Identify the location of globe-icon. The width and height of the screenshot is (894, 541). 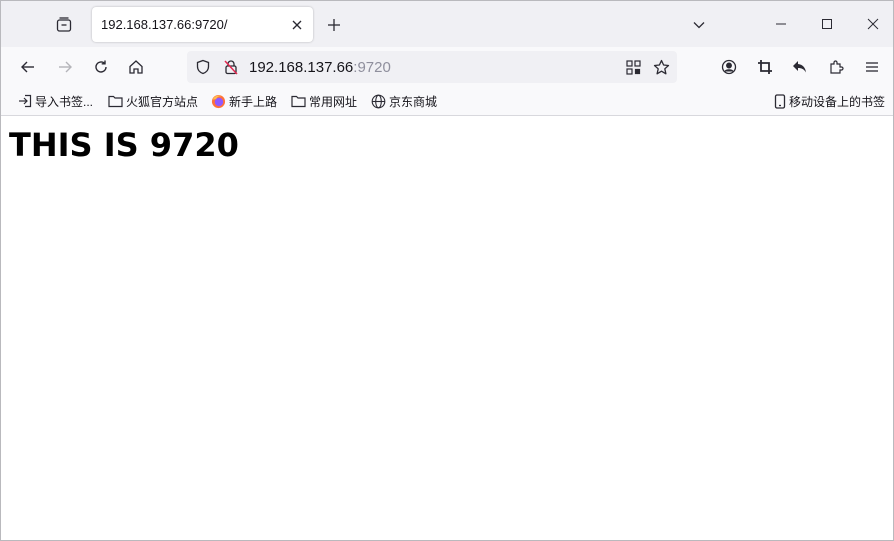
(378, 101).